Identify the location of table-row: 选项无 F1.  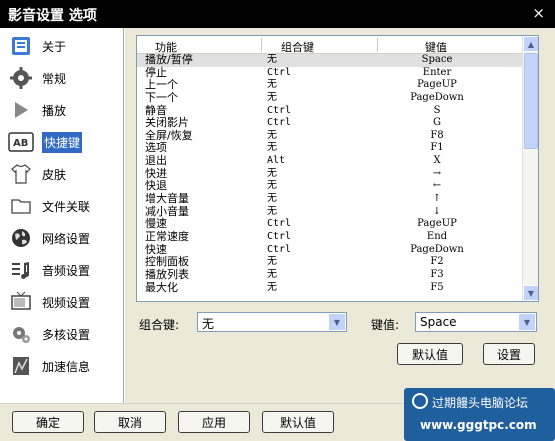
(330, 148).